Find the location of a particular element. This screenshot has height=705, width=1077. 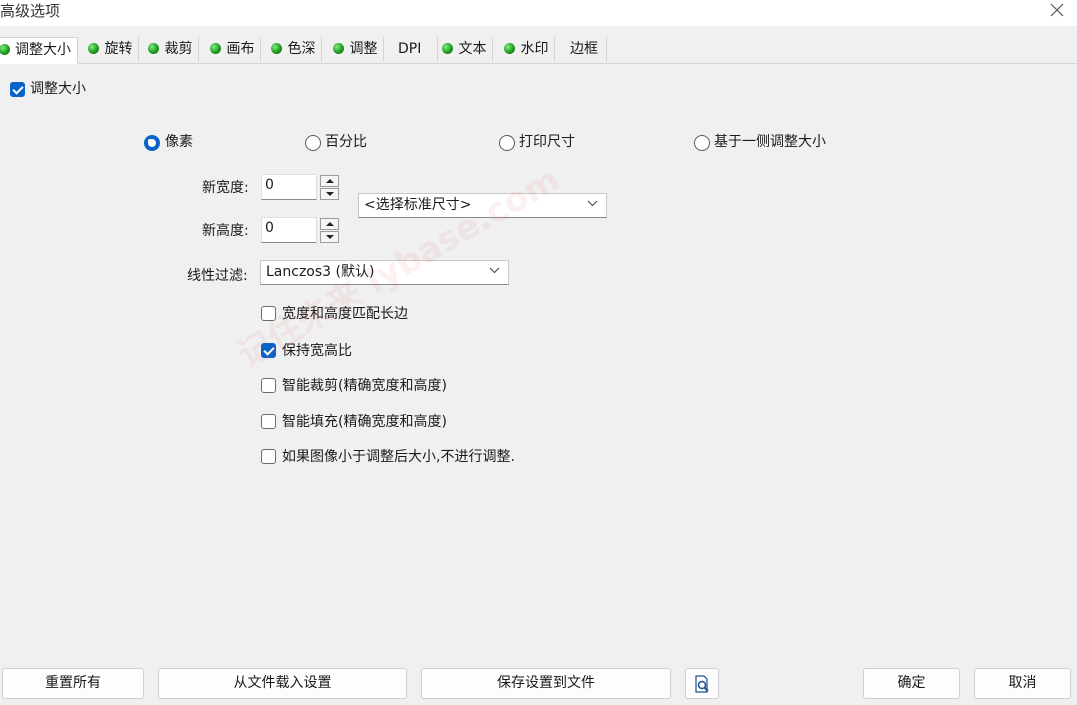

resize-enable-checkbox is located at coordinates (17, 89).